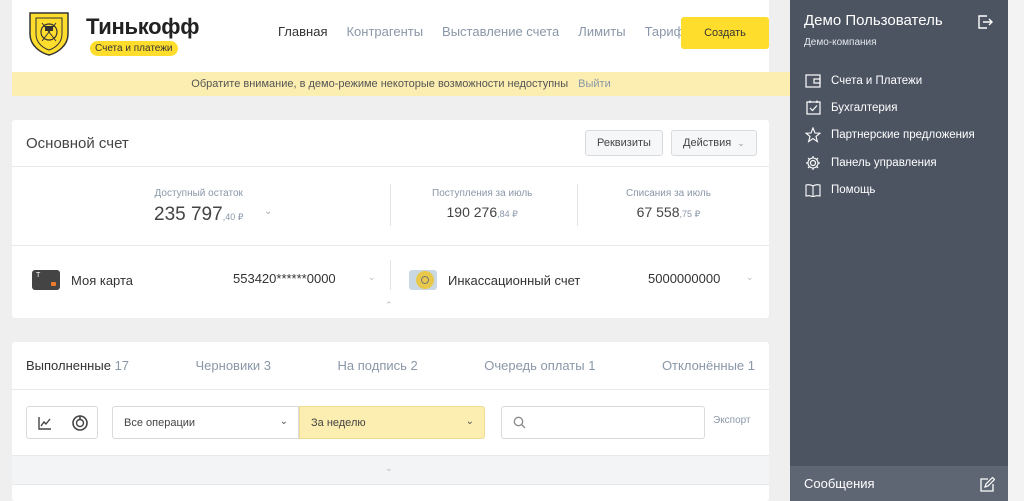  What do you see at coordinates (877, 80) in the screenshot?
I see `sidebar-item-label: Счета и Платежи` at bounding box center [877, 80].